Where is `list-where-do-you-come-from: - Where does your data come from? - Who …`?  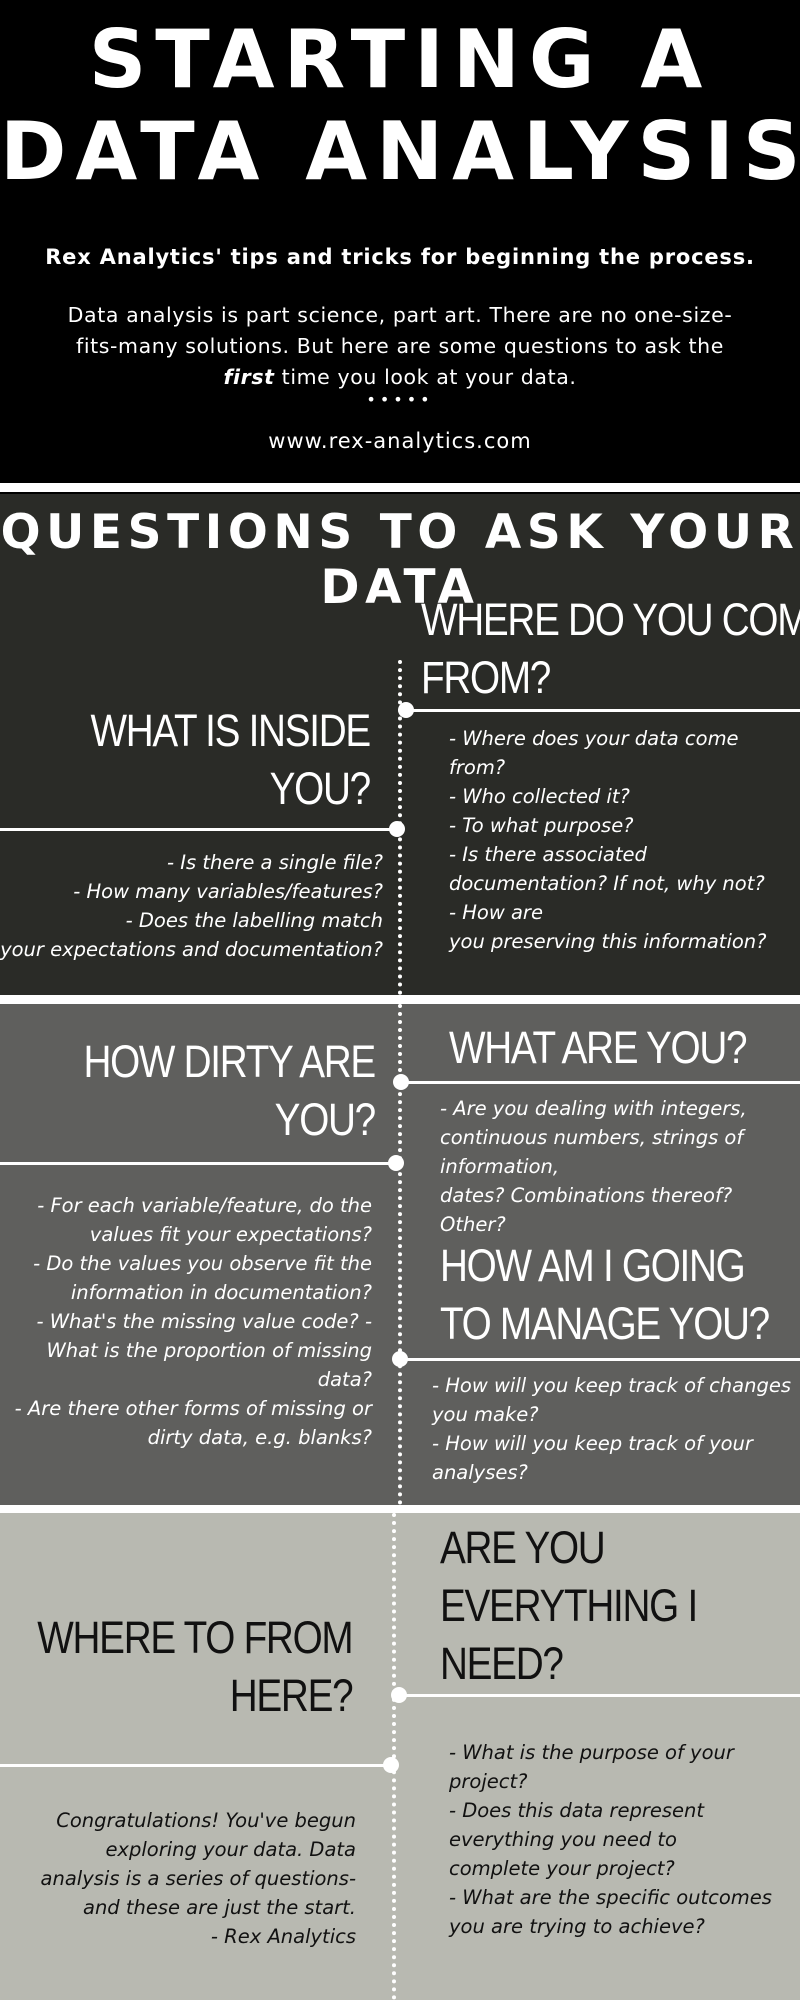 list-where-do-you-come-from: - Where does your data come from? - Who … is located at coordinates (608, 840).